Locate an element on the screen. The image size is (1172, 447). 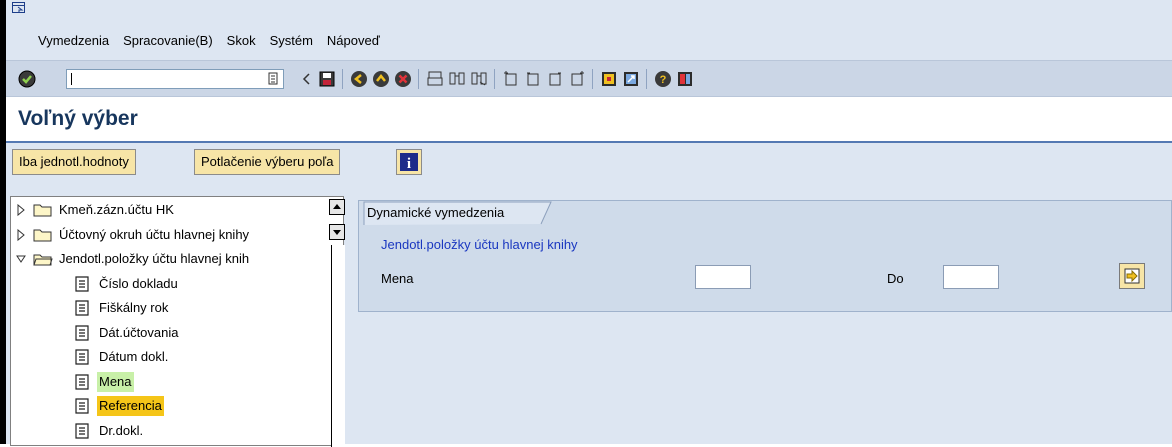
page-title: Voľný výber is located at coordinates (78, 118).